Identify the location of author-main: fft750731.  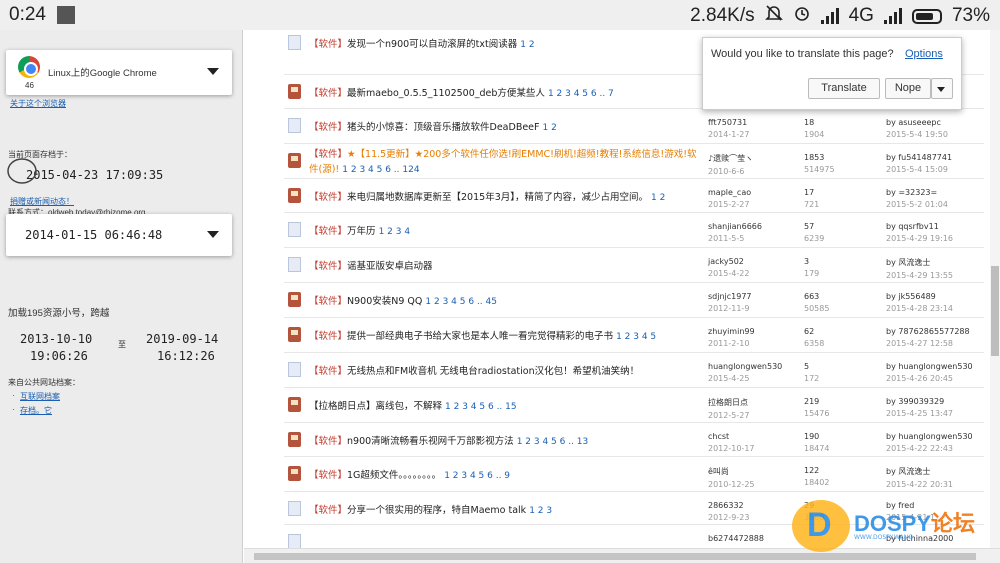
(727, 122).